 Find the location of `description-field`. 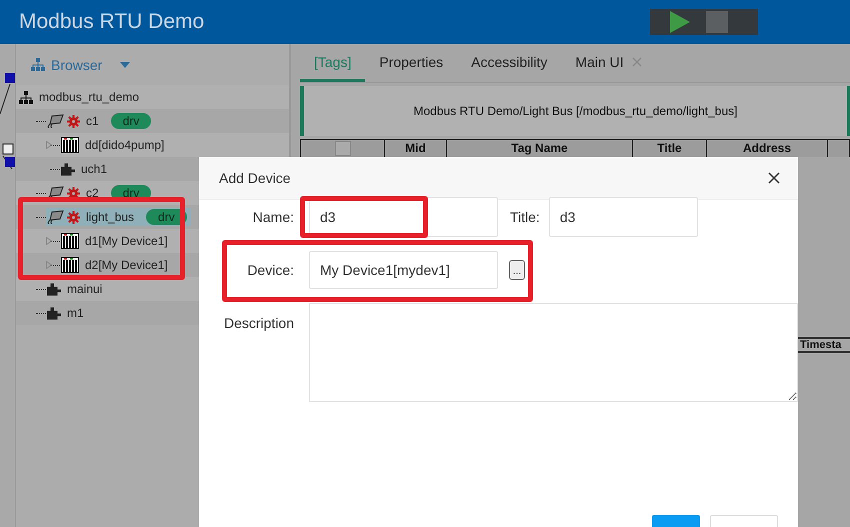

description-field is located at coordinates (553, 352).